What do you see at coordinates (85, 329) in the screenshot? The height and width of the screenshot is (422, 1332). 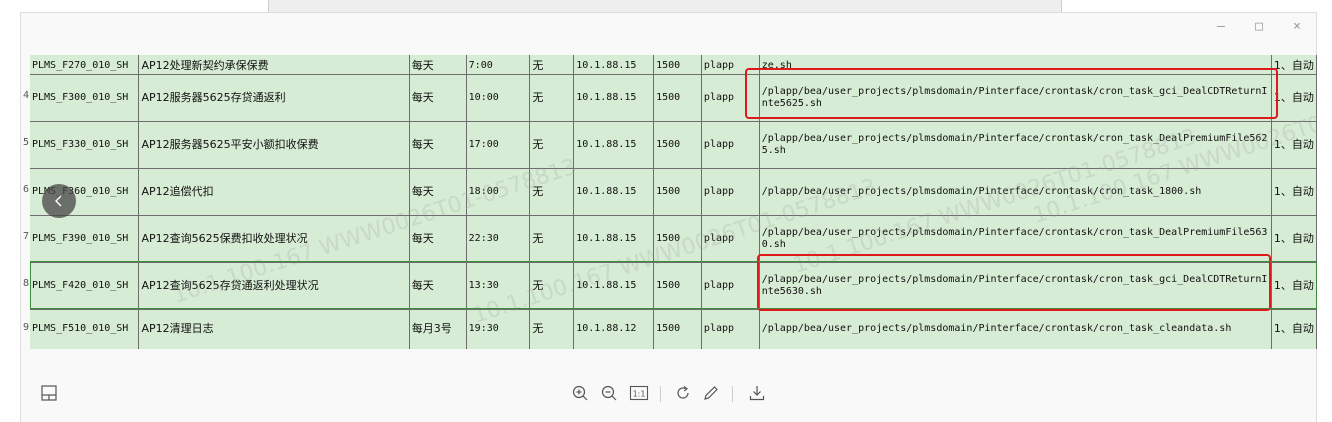 I see `table-cell: PLMS_F510_010_SH` at bounding box center [85, 329].